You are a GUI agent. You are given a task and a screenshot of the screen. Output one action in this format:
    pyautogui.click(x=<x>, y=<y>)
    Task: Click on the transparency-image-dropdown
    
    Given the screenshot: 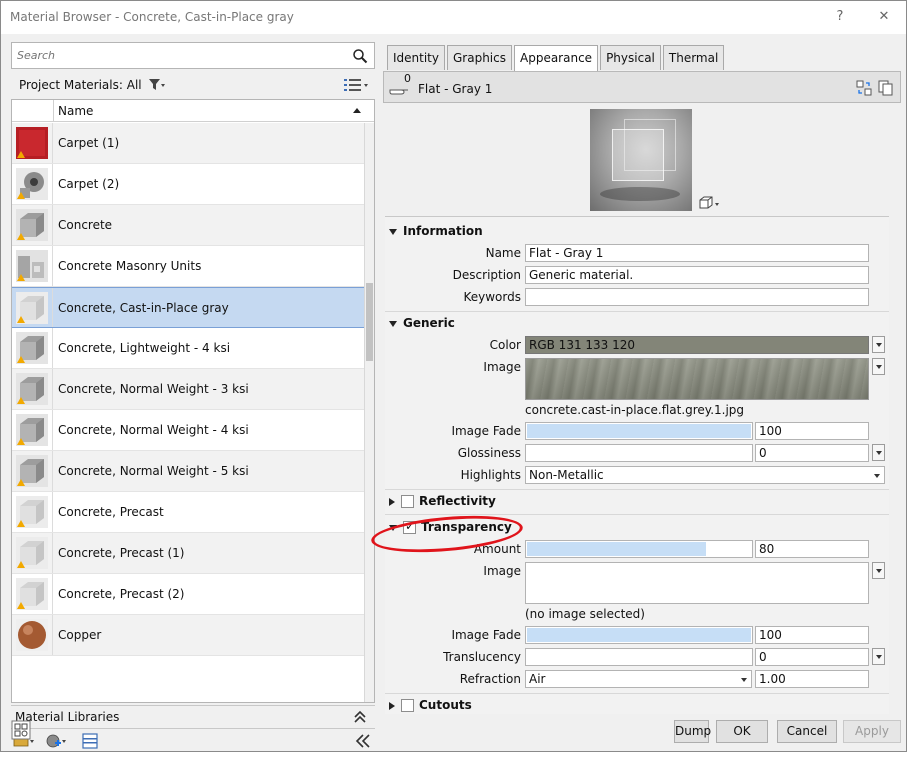 What is the action you would take?
    pyautogui.click(x=878, y=570)
    